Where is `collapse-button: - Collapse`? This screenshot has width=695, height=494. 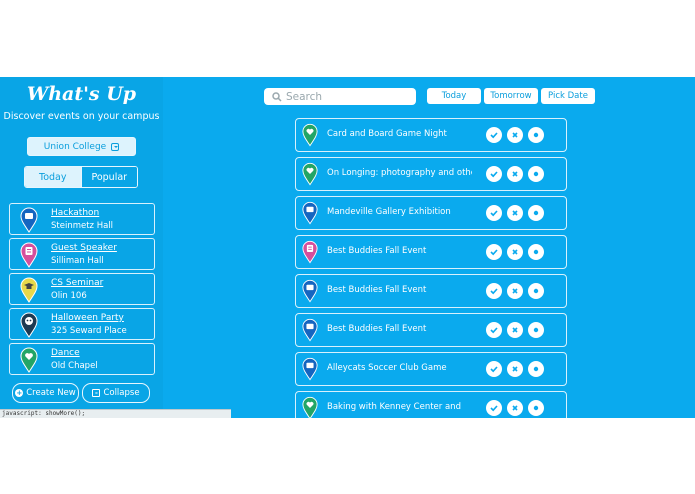
collapse-button: - Collapse is located at coordinates (116, 393).